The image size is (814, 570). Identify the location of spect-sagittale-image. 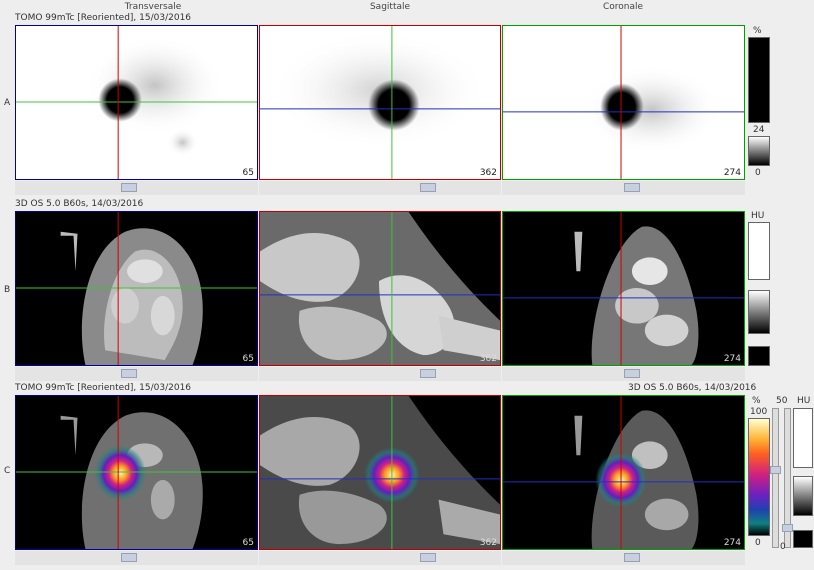
(380, 102).